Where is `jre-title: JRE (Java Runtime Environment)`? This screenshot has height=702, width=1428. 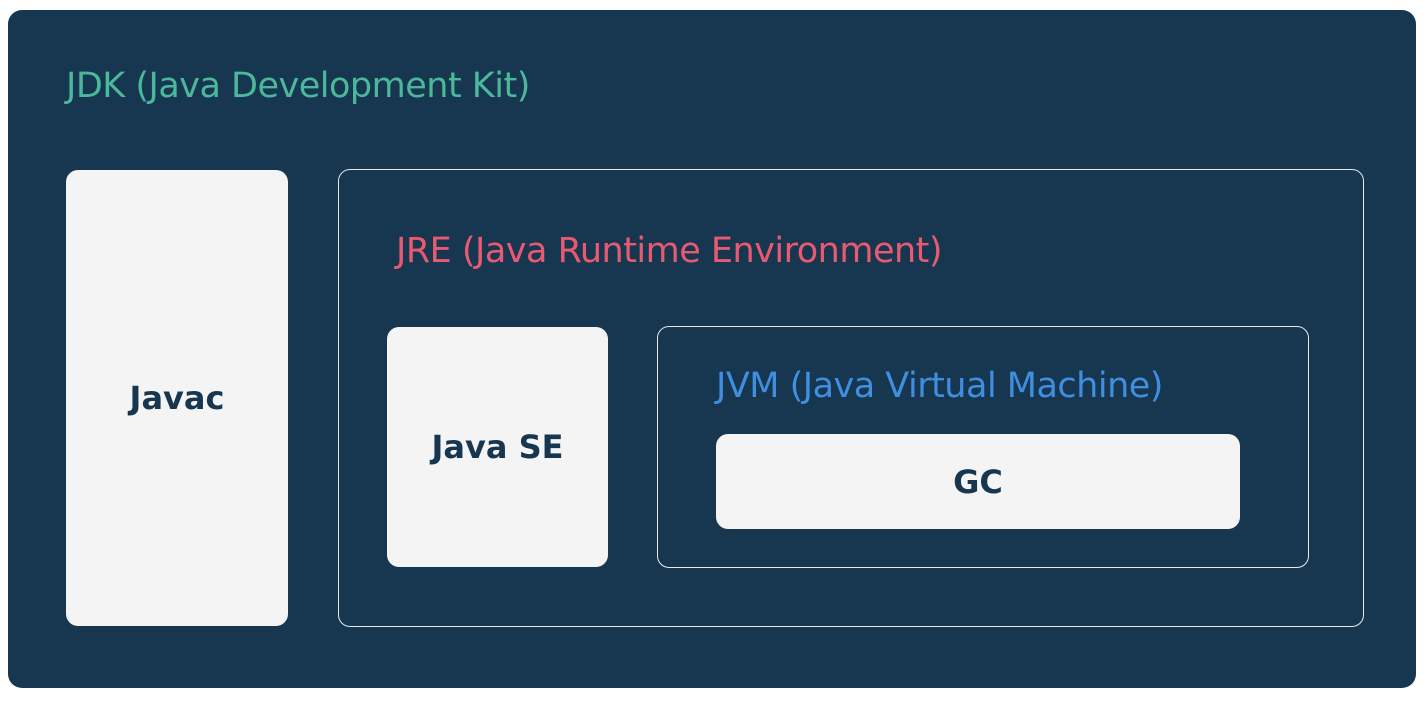
jre-title: JRE (Java Runtime Environment) is located at coordinates (669, 251).